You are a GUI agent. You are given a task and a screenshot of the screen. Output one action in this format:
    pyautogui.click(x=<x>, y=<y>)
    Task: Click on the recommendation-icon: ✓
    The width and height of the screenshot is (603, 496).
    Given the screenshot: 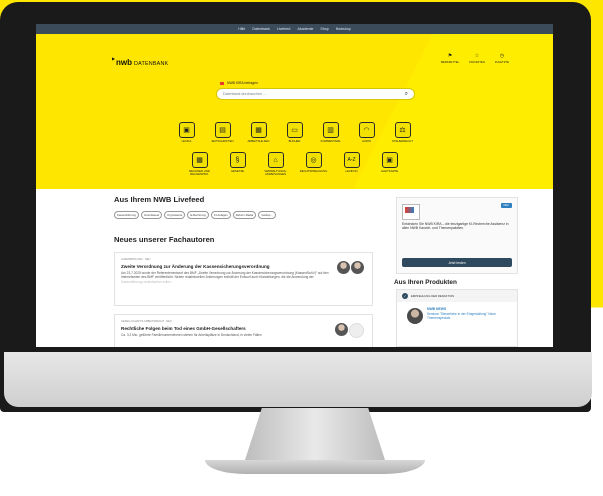 What is the action you would take?
    pyautogui.click(x=405, y=296)
    